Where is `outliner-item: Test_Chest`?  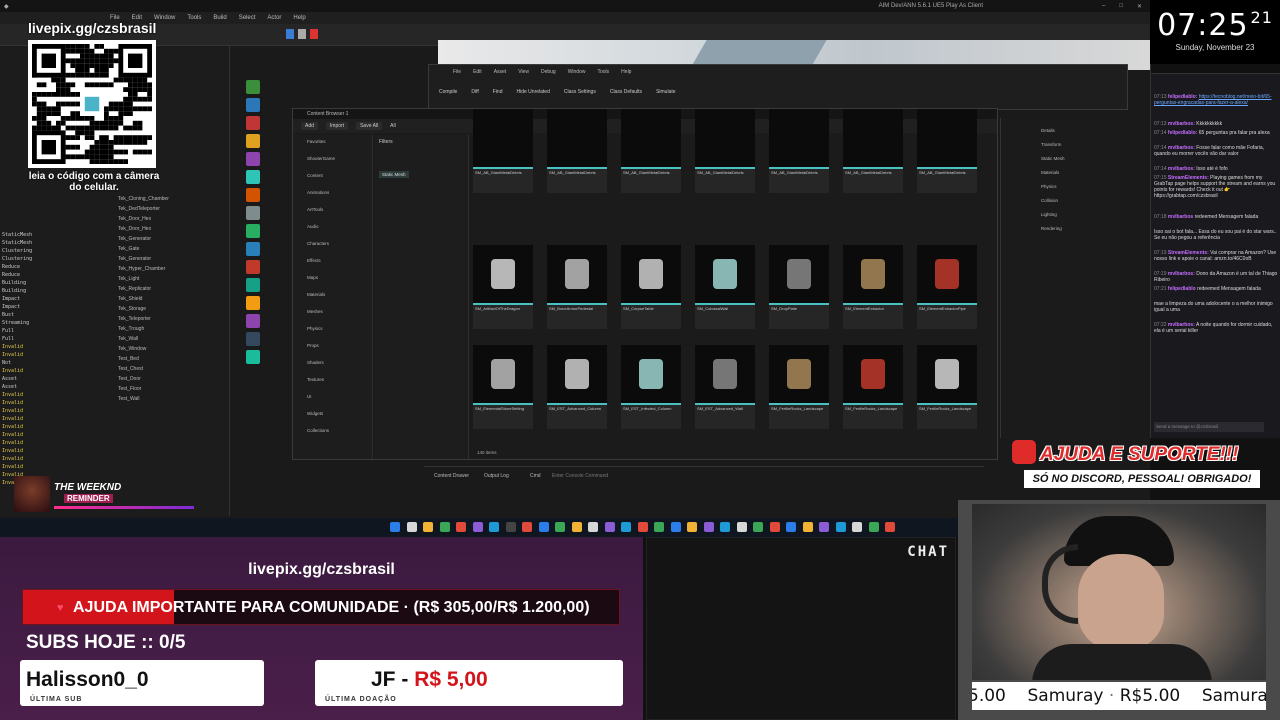 outliner-item: Test_Chest is located at coordinates (130, 369).